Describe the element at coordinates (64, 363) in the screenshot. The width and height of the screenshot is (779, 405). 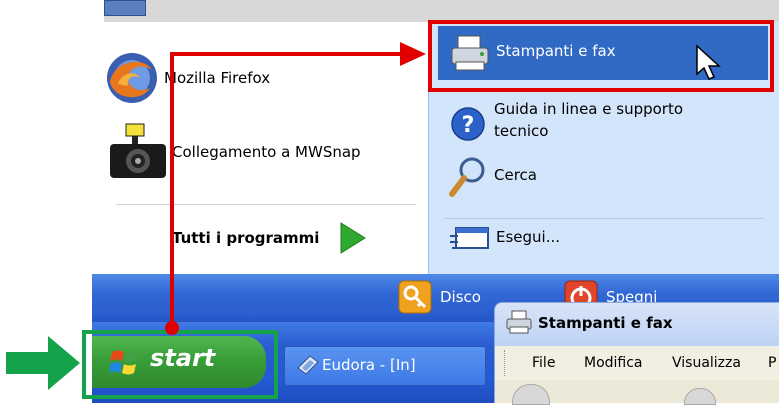
I see `green-arrow-head` at that location.